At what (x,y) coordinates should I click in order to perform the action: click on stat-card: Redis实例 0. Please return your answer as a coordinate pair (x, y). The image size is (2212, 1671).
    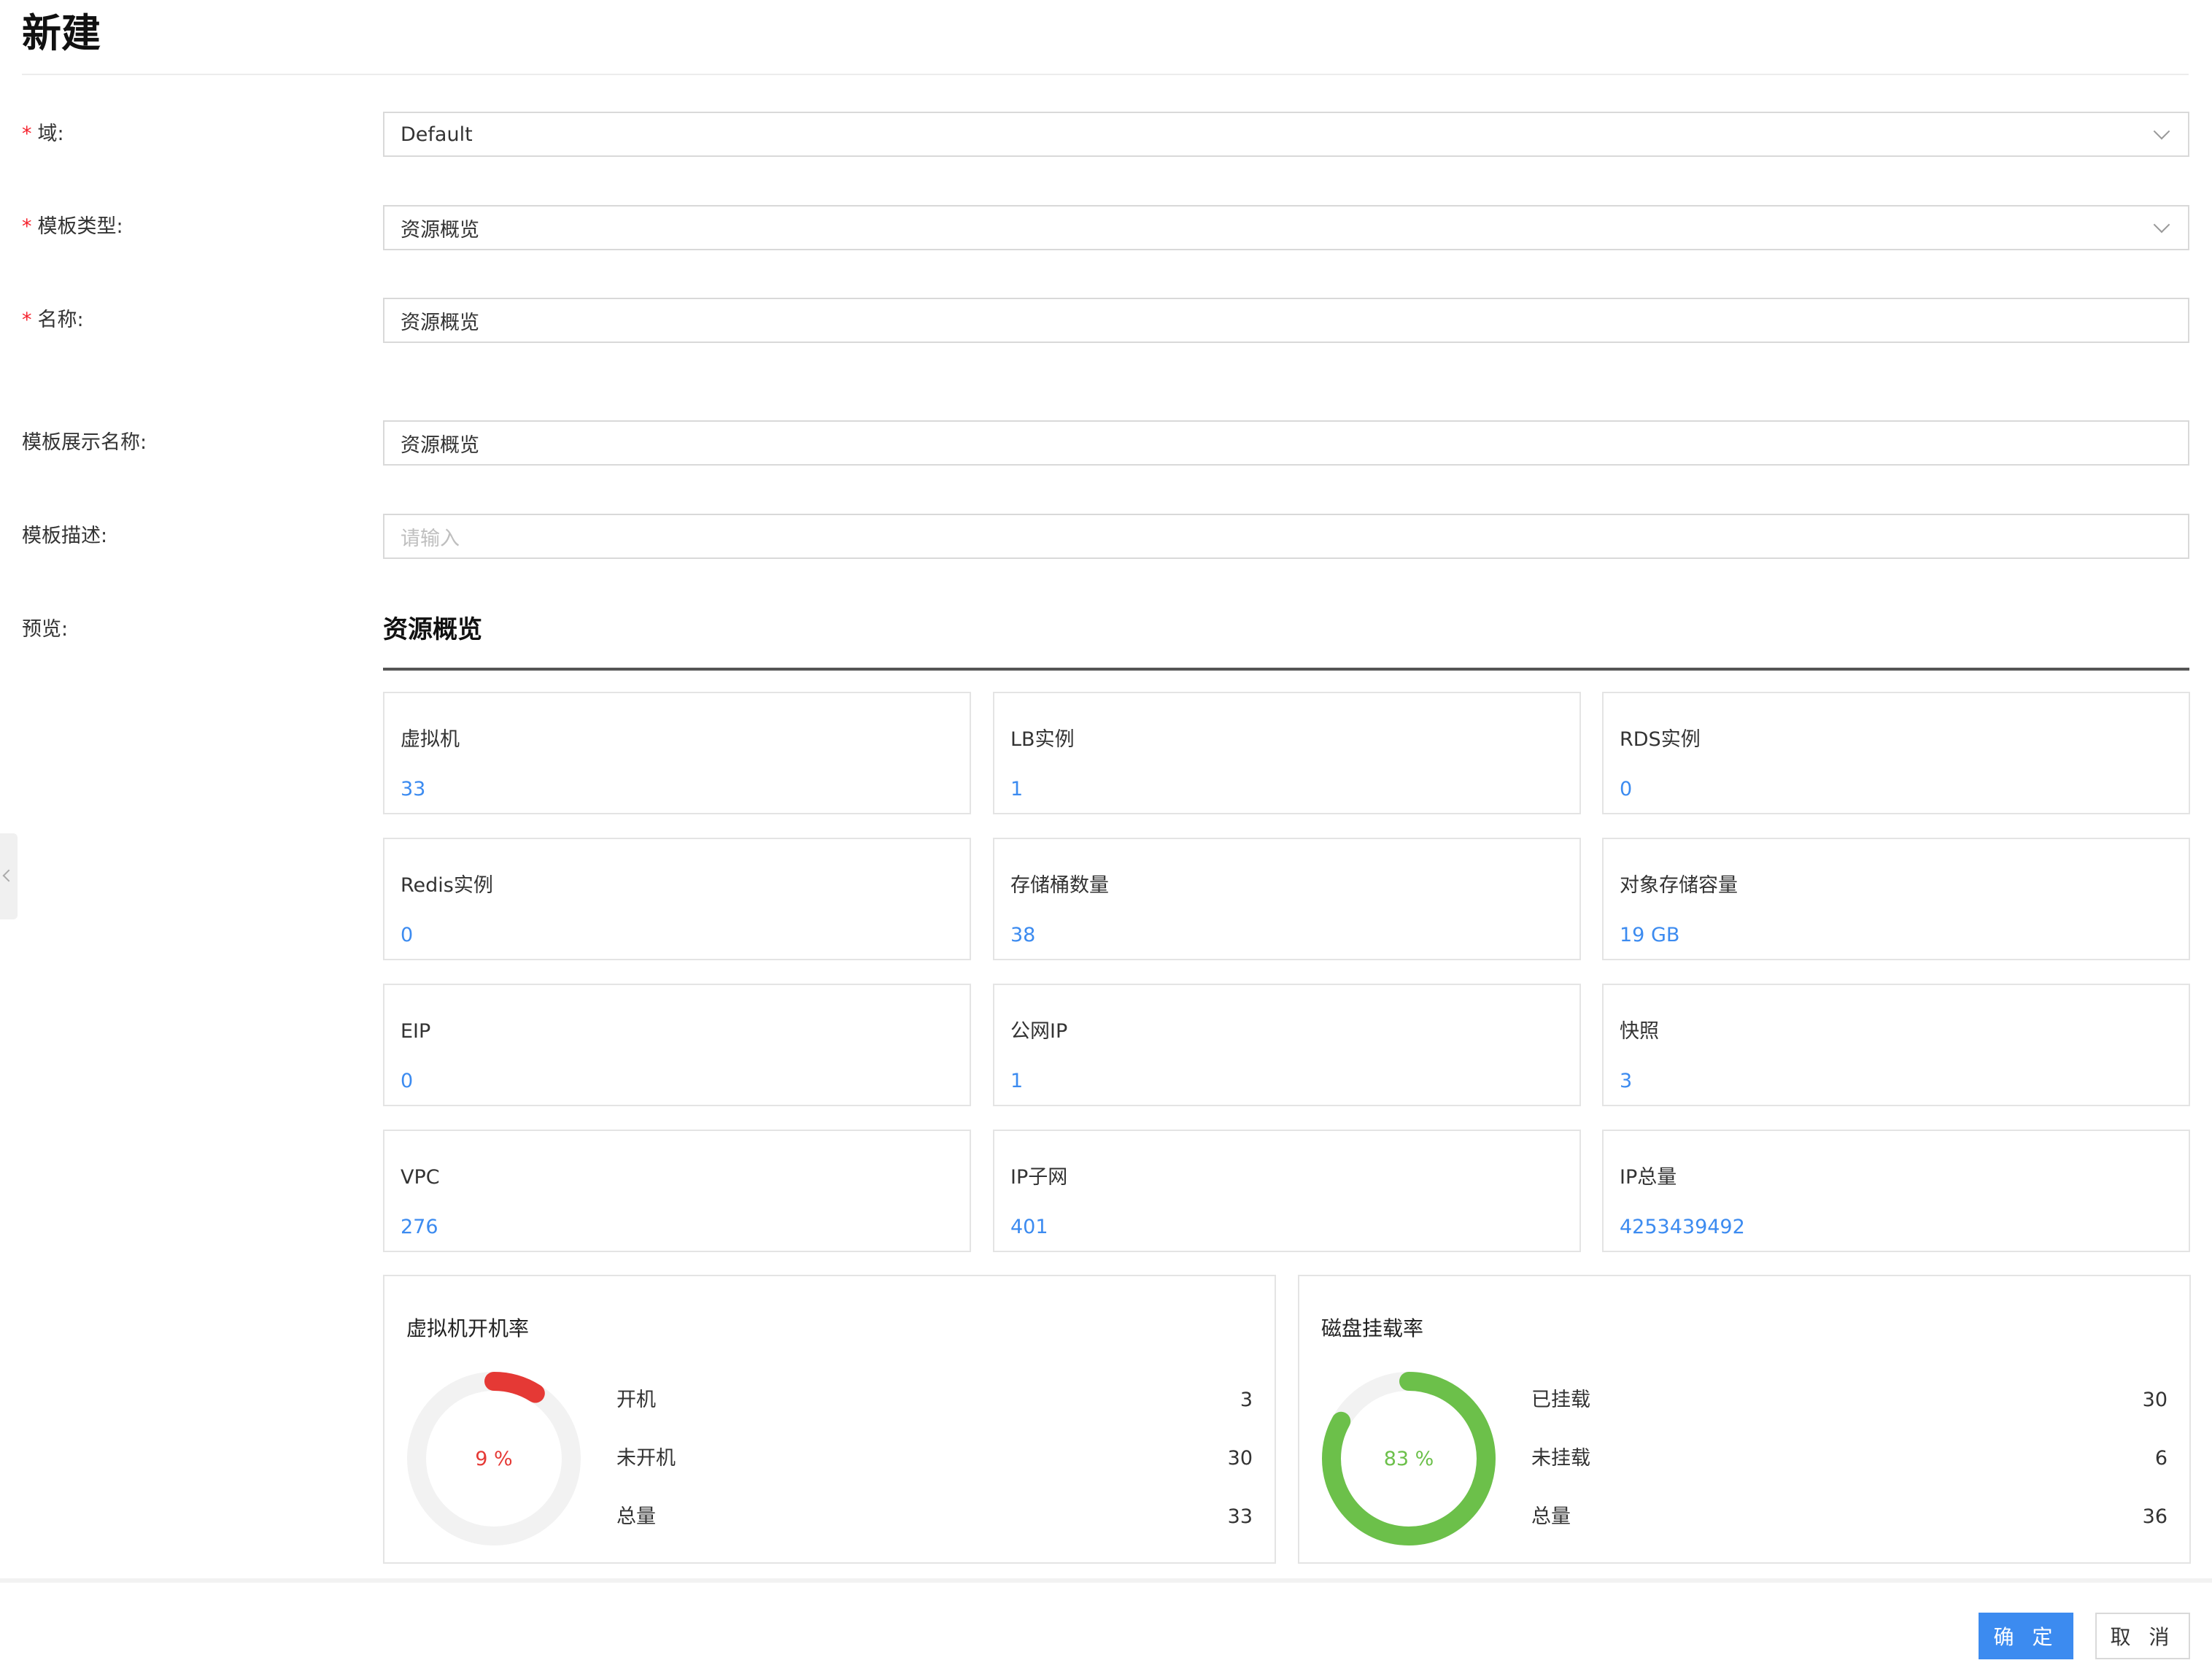
    Looking at the image, I should click on (677, 899).